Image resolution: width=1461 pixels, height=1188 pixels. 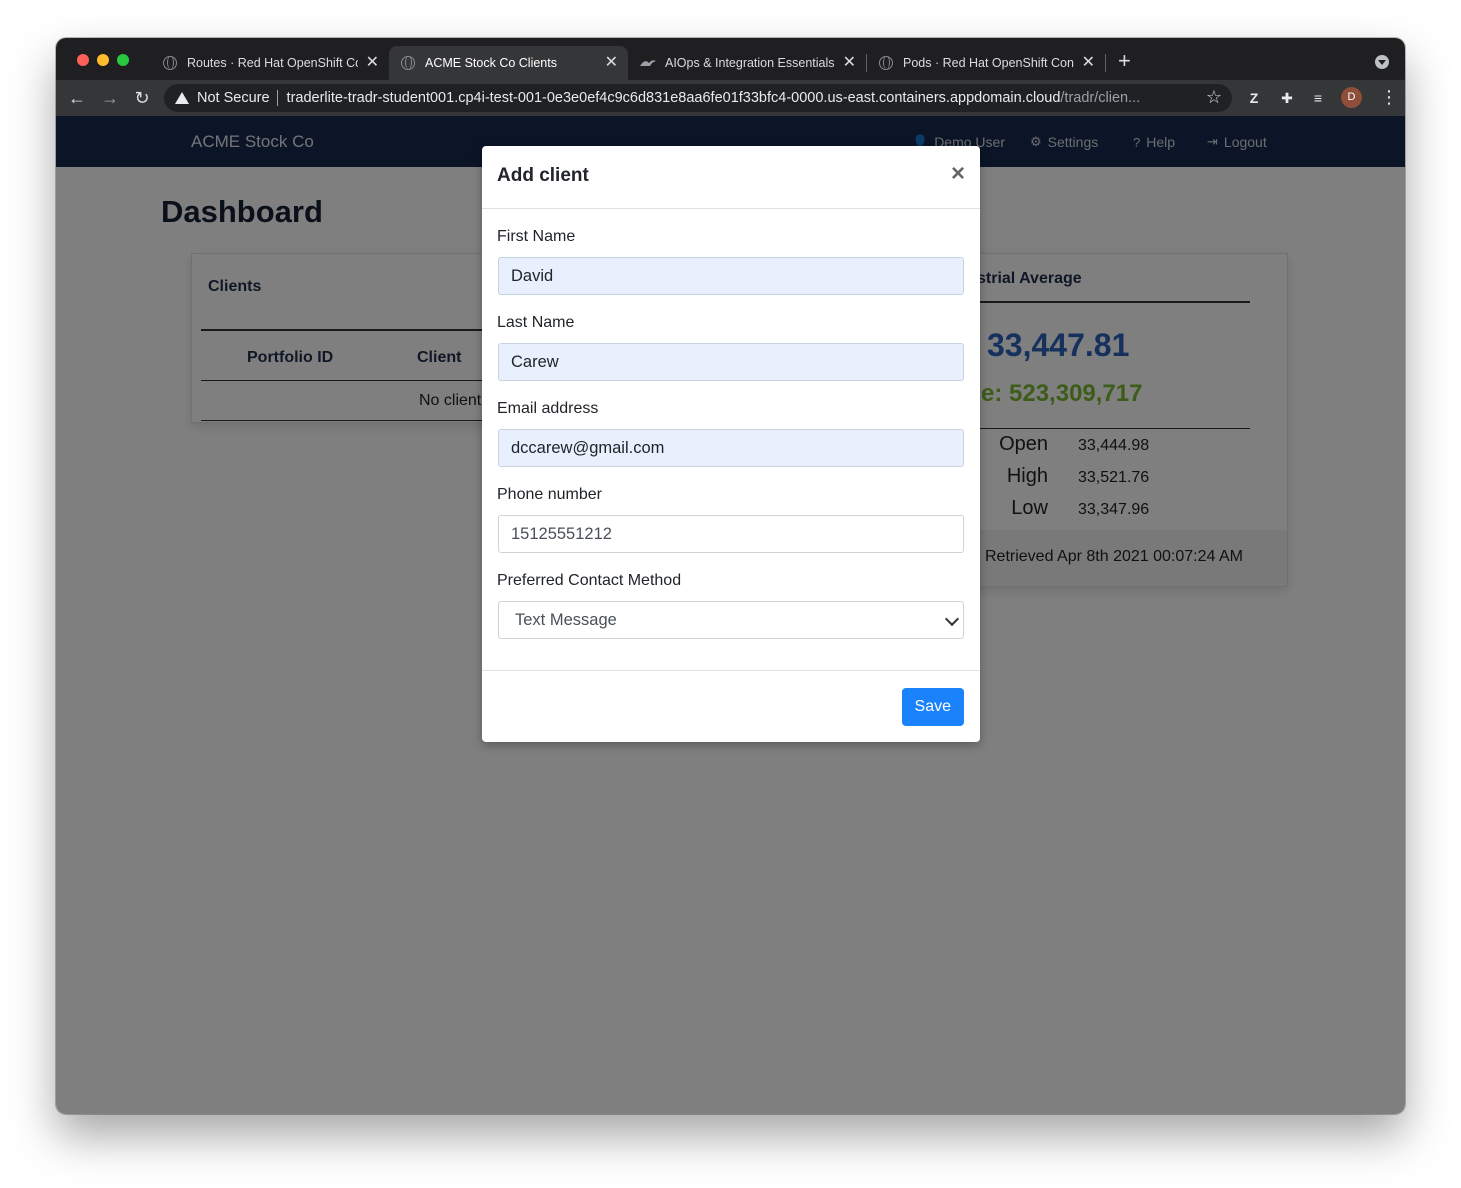 What do you see at coordinates (83, 60) in the screenshot?
I see `close-window-button` at bounding box center [83, 60].